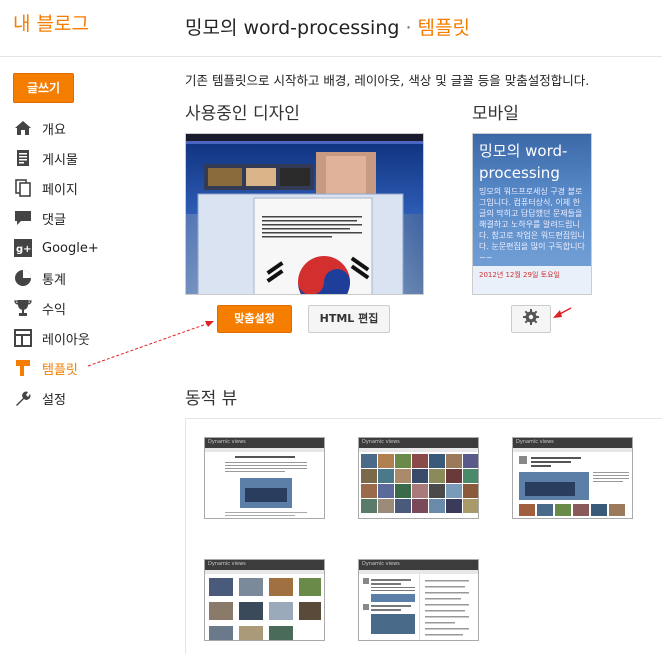  I want to click on dynamic-view-magazine-preview, so click(574, 486).